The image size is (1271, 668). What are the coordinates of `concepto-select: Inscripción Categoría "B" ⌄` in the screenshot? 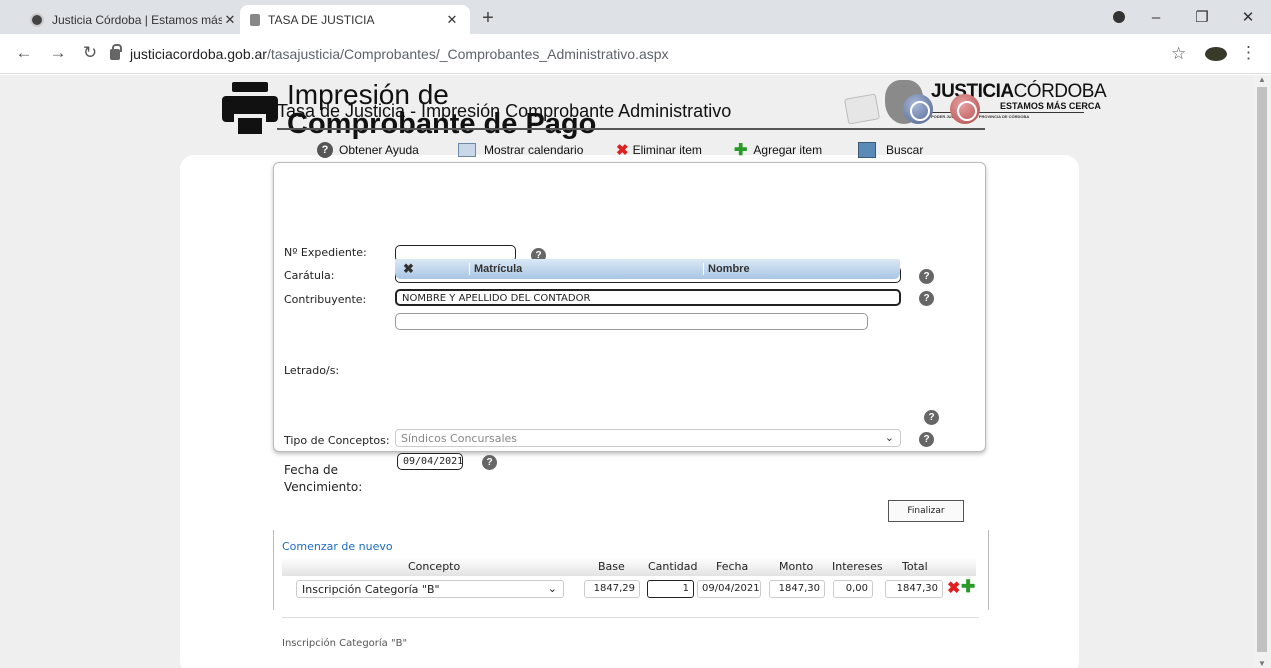 It's located at (430, 589).